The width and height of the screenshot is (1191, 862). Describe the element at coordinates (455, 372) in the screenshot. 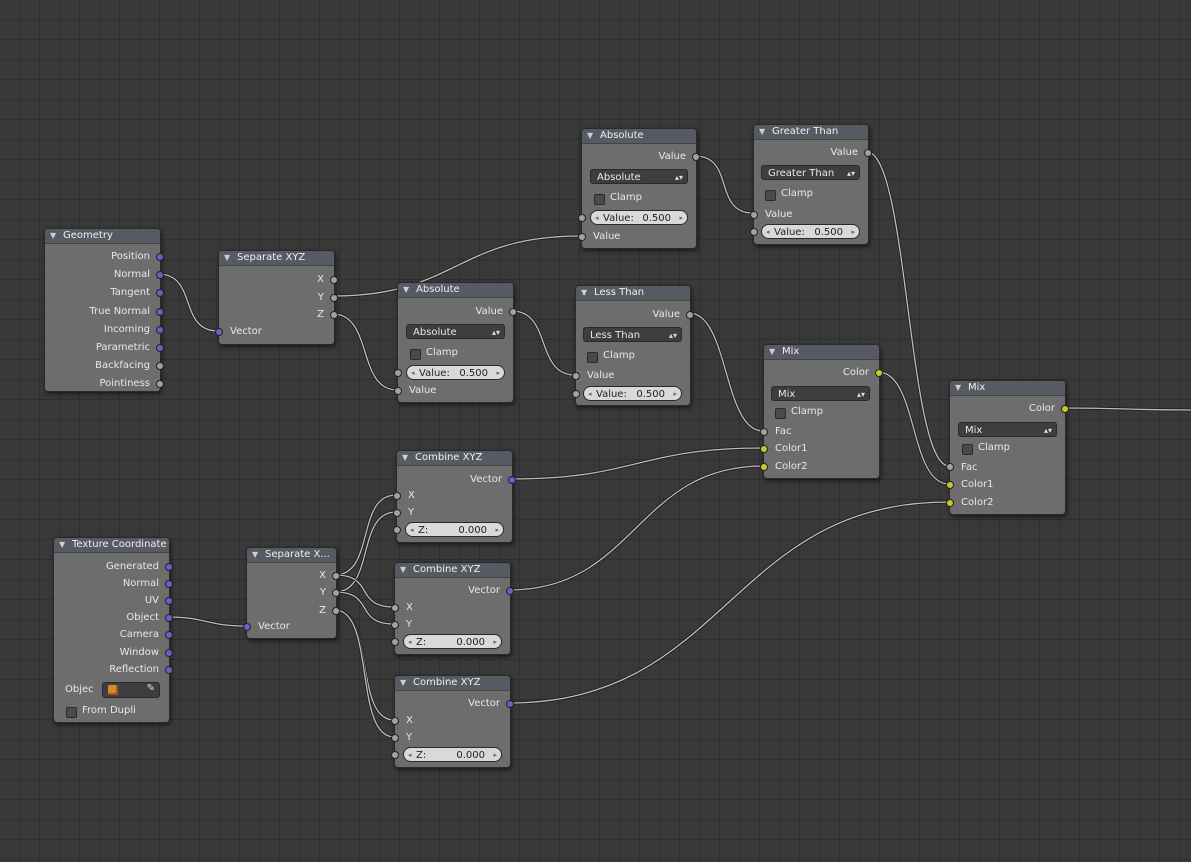

I see `value-field: ◂ Value: 0.500 ▸` at that location.